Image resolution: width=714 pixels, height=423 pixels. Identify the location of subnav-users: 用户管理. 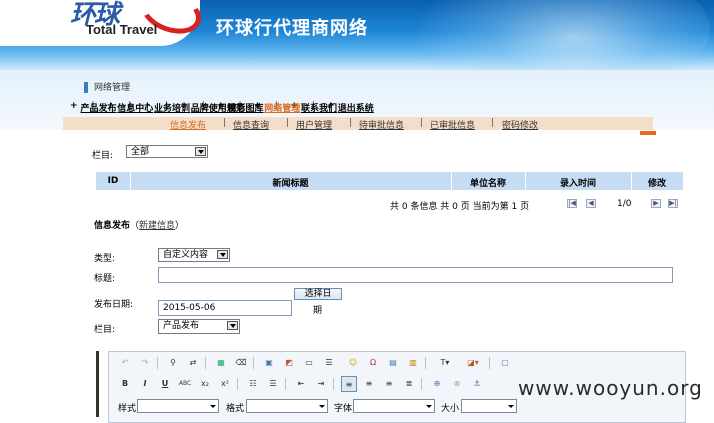
(314, 124).